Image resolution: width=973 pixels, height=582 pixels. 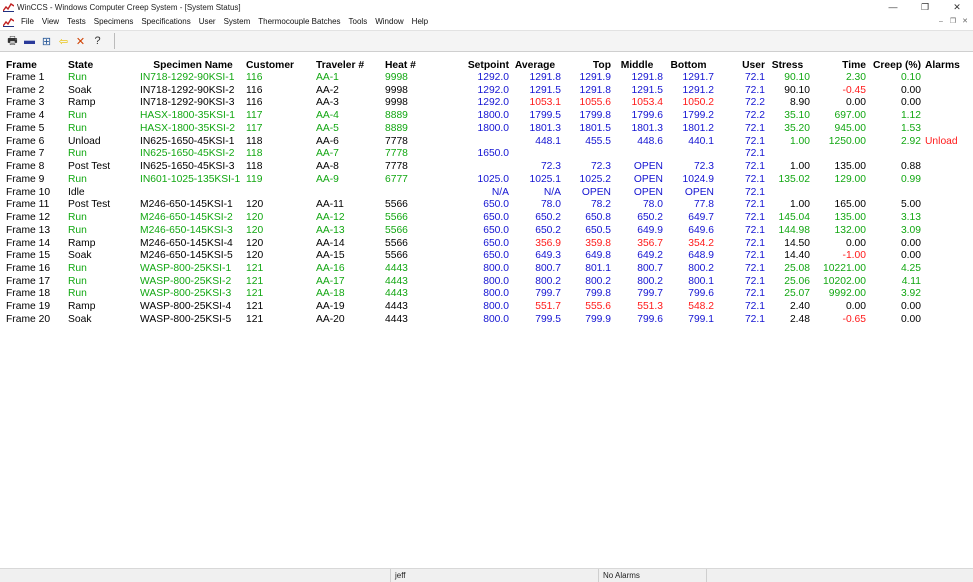 I want to click on menu-help: Help, so click(x=420, y=22).